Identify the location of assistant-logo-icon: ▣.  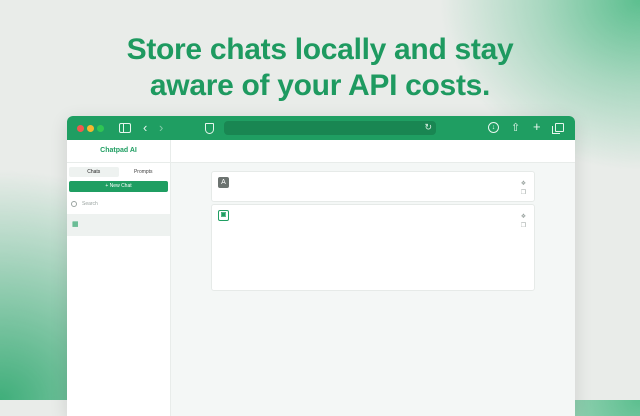
(223, 215).